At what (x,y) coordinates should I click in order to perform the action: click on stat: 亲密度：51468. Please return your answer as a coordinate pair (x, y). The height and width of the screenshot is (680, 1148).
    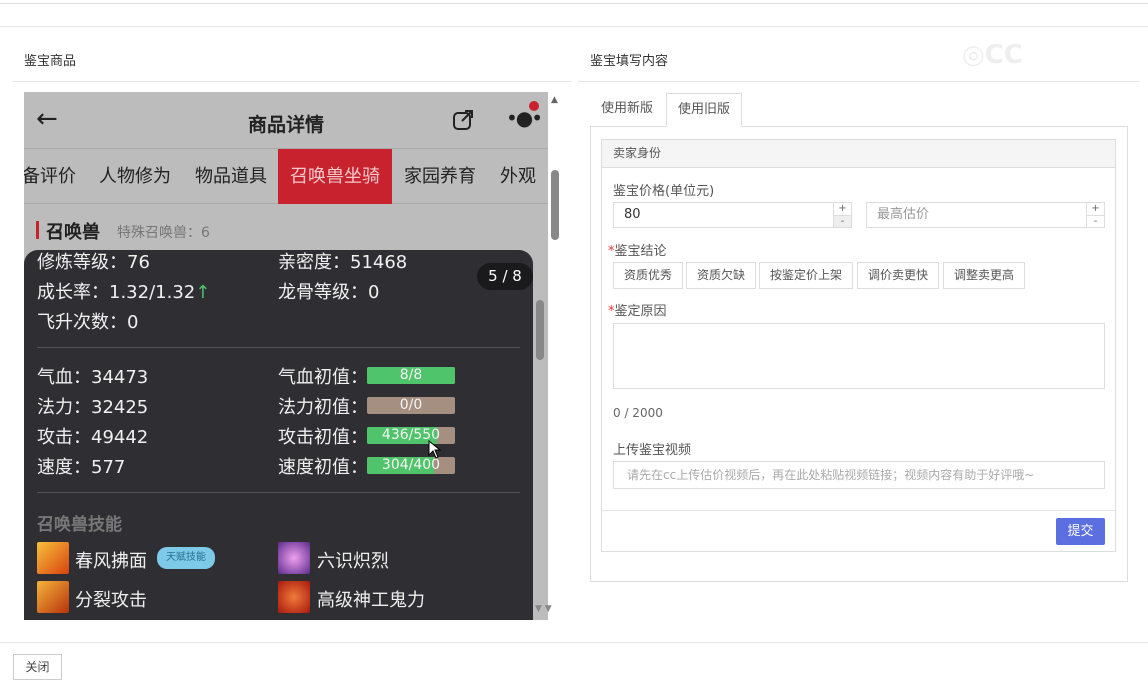
    Looking at the image, I should click on (343, 262).